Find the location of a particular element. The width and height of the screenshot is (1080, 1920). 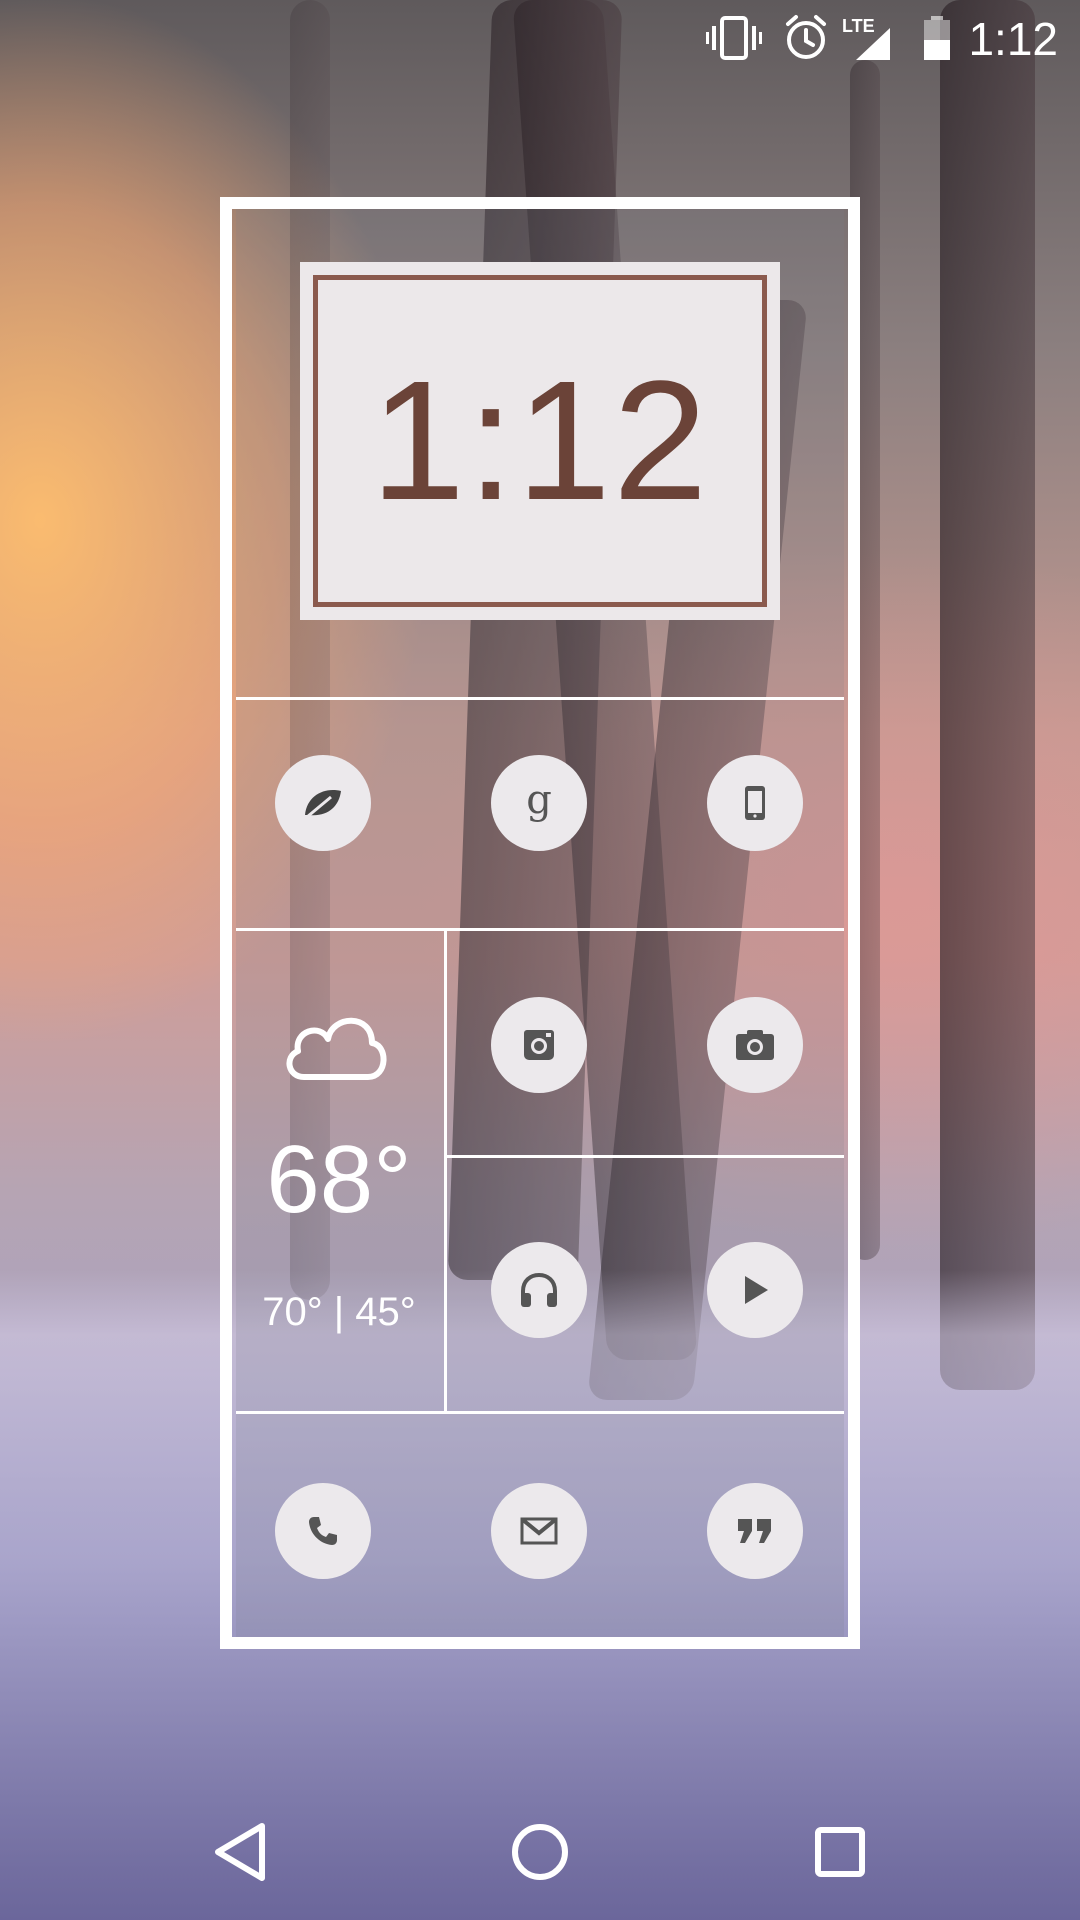

leaf-app-button is located at coordinates (323, 803).